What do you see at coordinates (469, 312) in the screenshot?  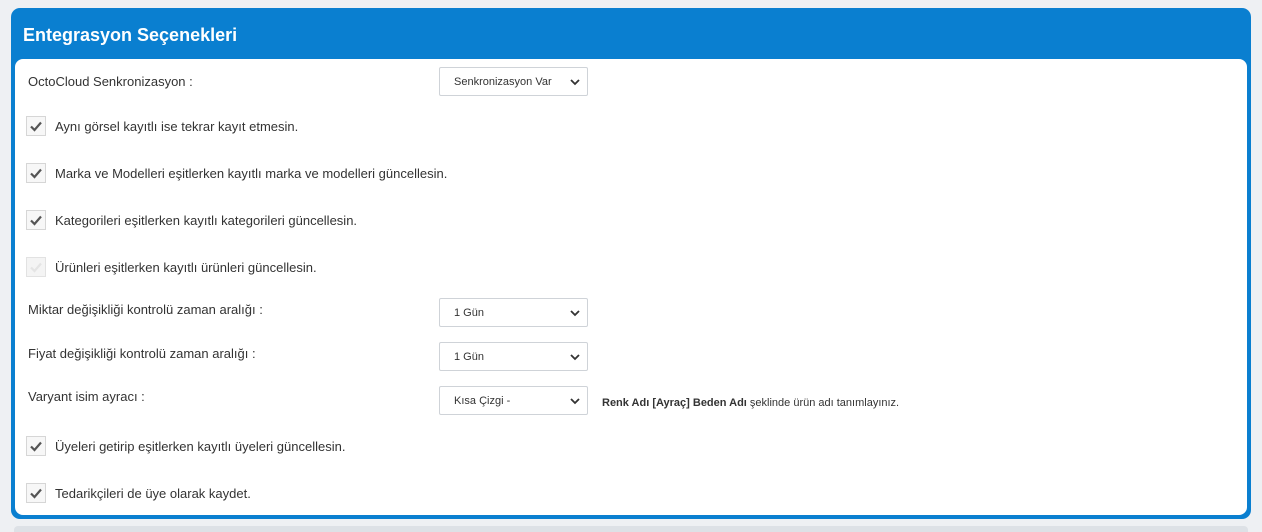 I see `quantity-select-value: 1 Gün` at bounding box center [469, 312].